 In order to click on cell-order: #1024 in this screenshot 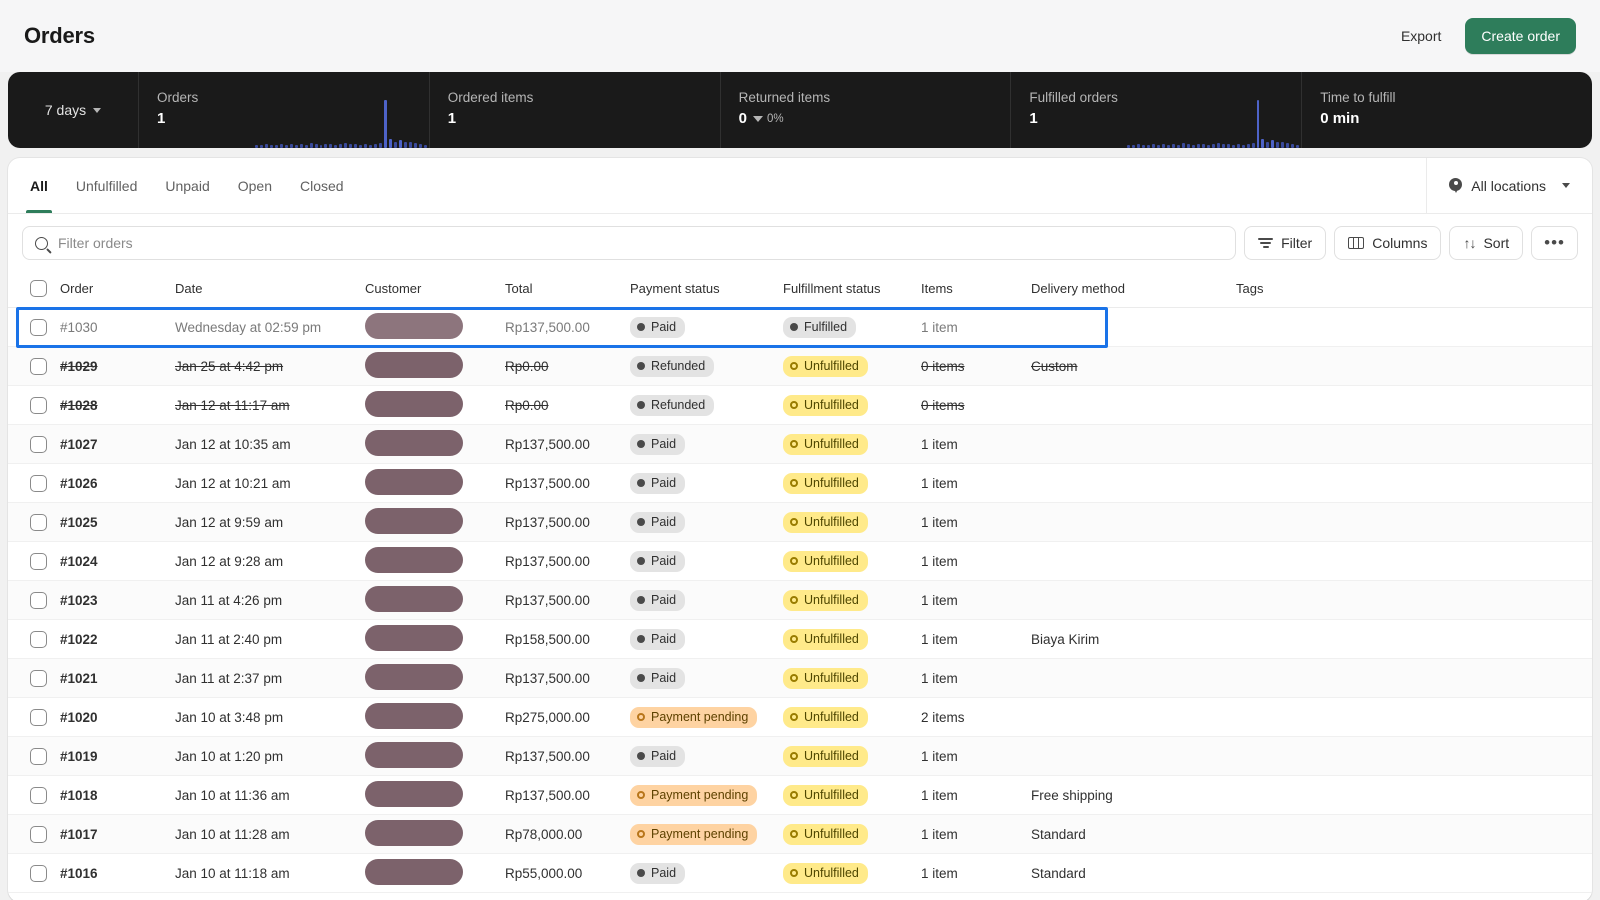, I will do `click(117, 561)`.